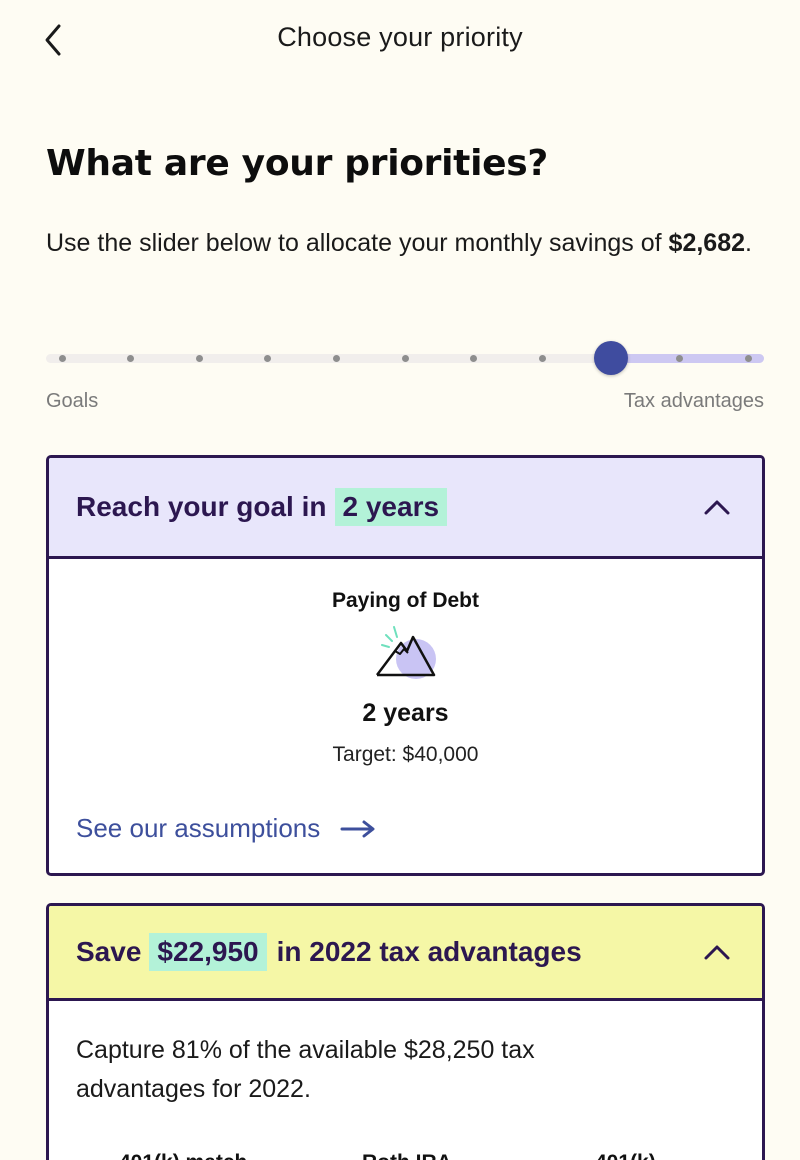  What do you see at coordinates (429, 951) in the screenshot?
I see `tax-title-suffix: in 2022 tax advantages` at bounding box center [429, 951].